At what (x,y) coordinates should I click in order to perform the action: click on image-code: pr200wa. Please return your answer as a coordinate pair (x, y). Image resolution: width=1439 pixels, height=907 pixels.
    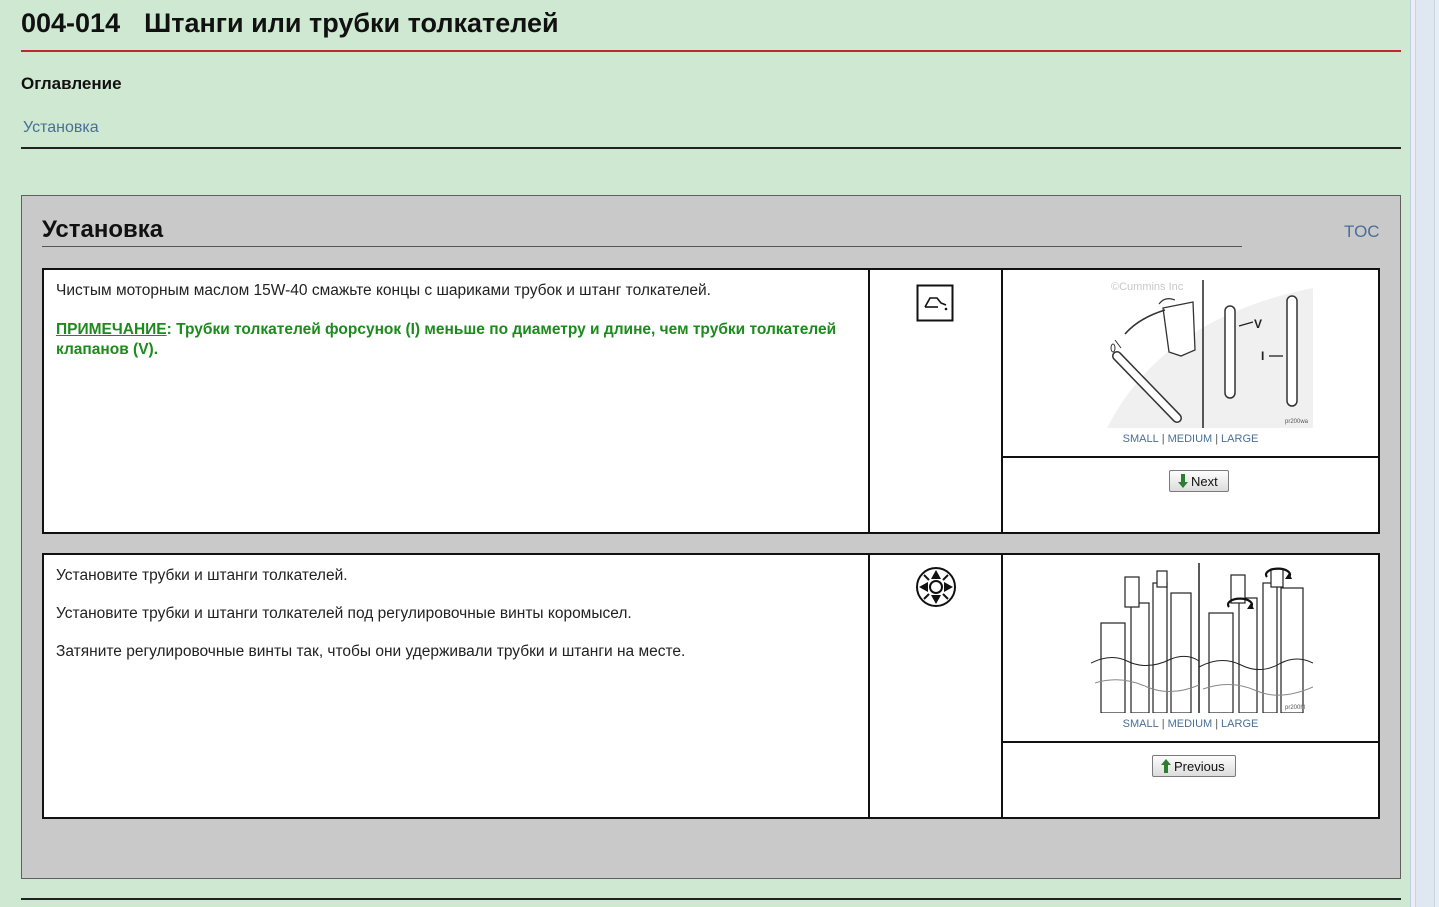
    Looking at the image, I should click on (1297, 422).